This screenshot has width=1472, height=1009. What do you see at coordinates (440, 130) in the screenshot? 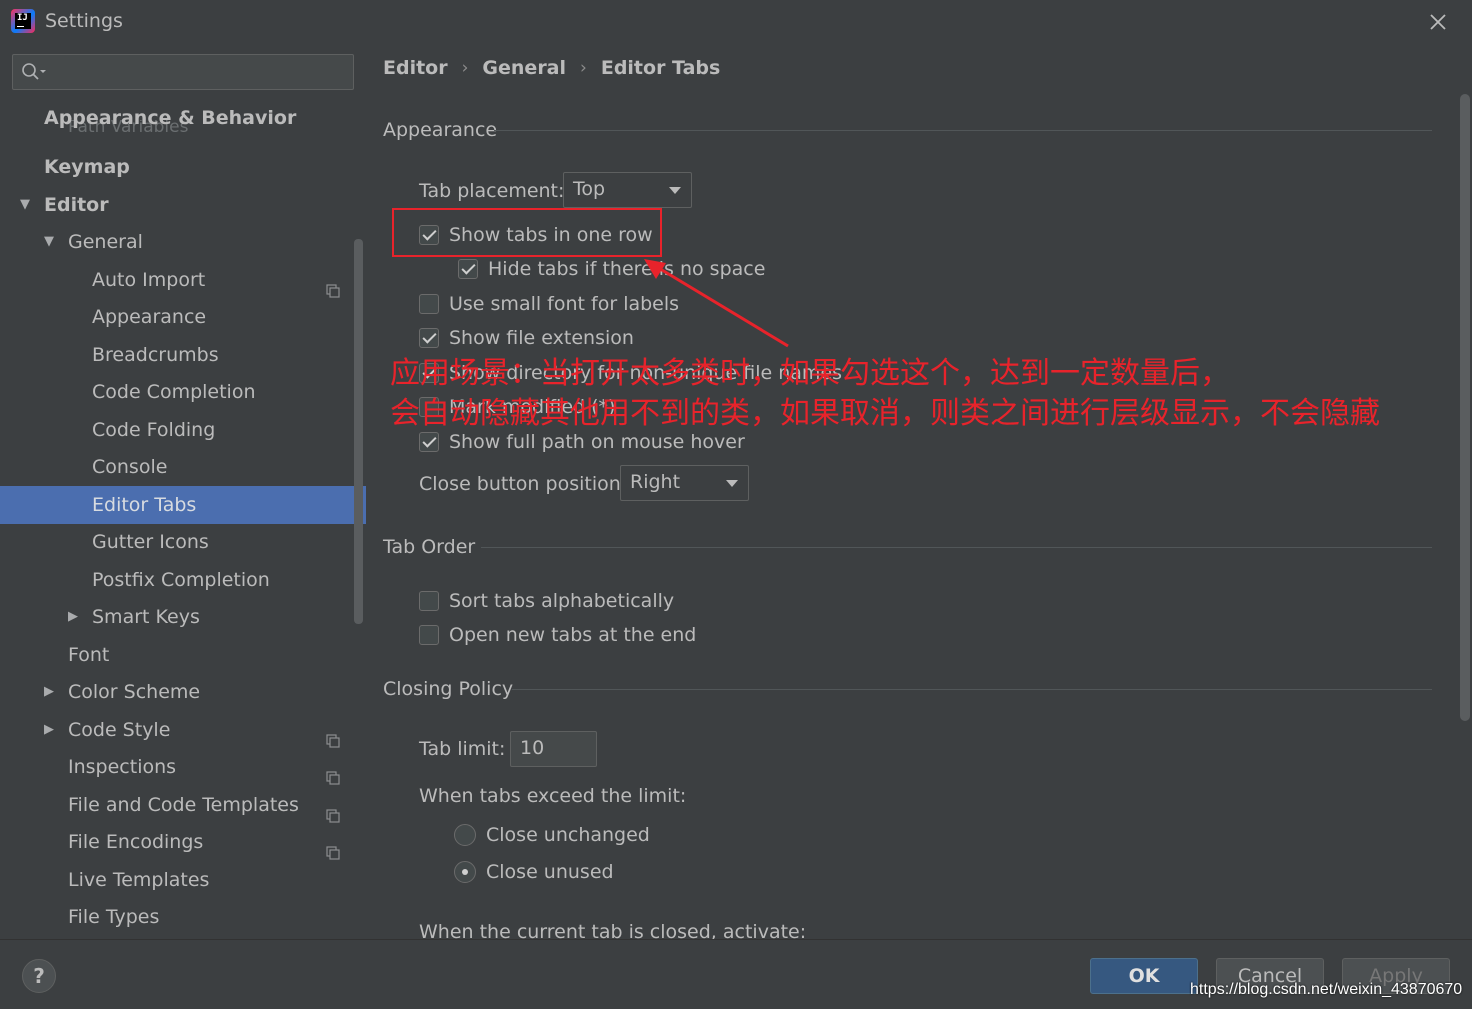
I see `section-title-appearance: Appearance` at bounding box center [440, 130].